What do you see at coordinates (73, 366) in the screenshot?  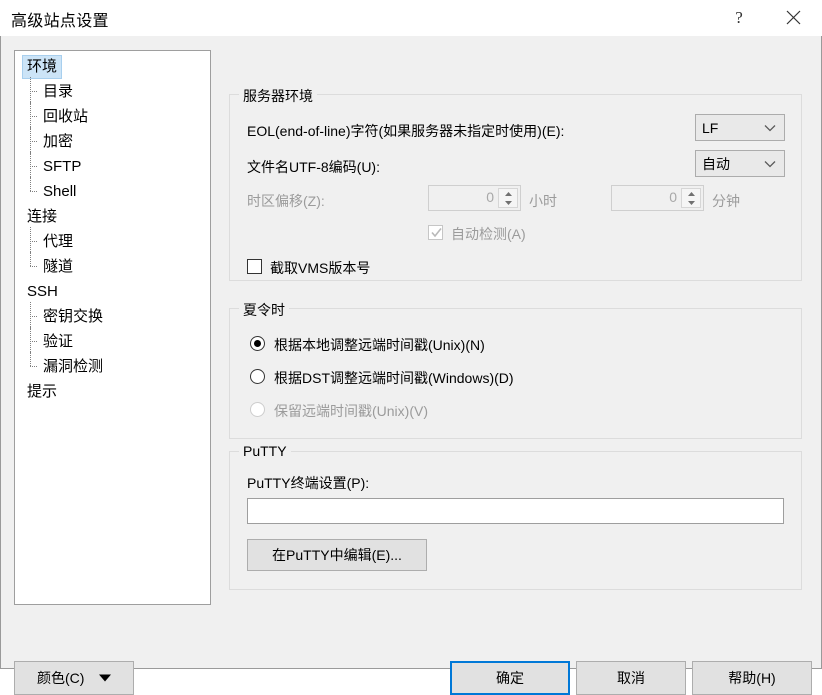 I see `tree-item-label: 漏洞检测` at bounding box center [73, 366].